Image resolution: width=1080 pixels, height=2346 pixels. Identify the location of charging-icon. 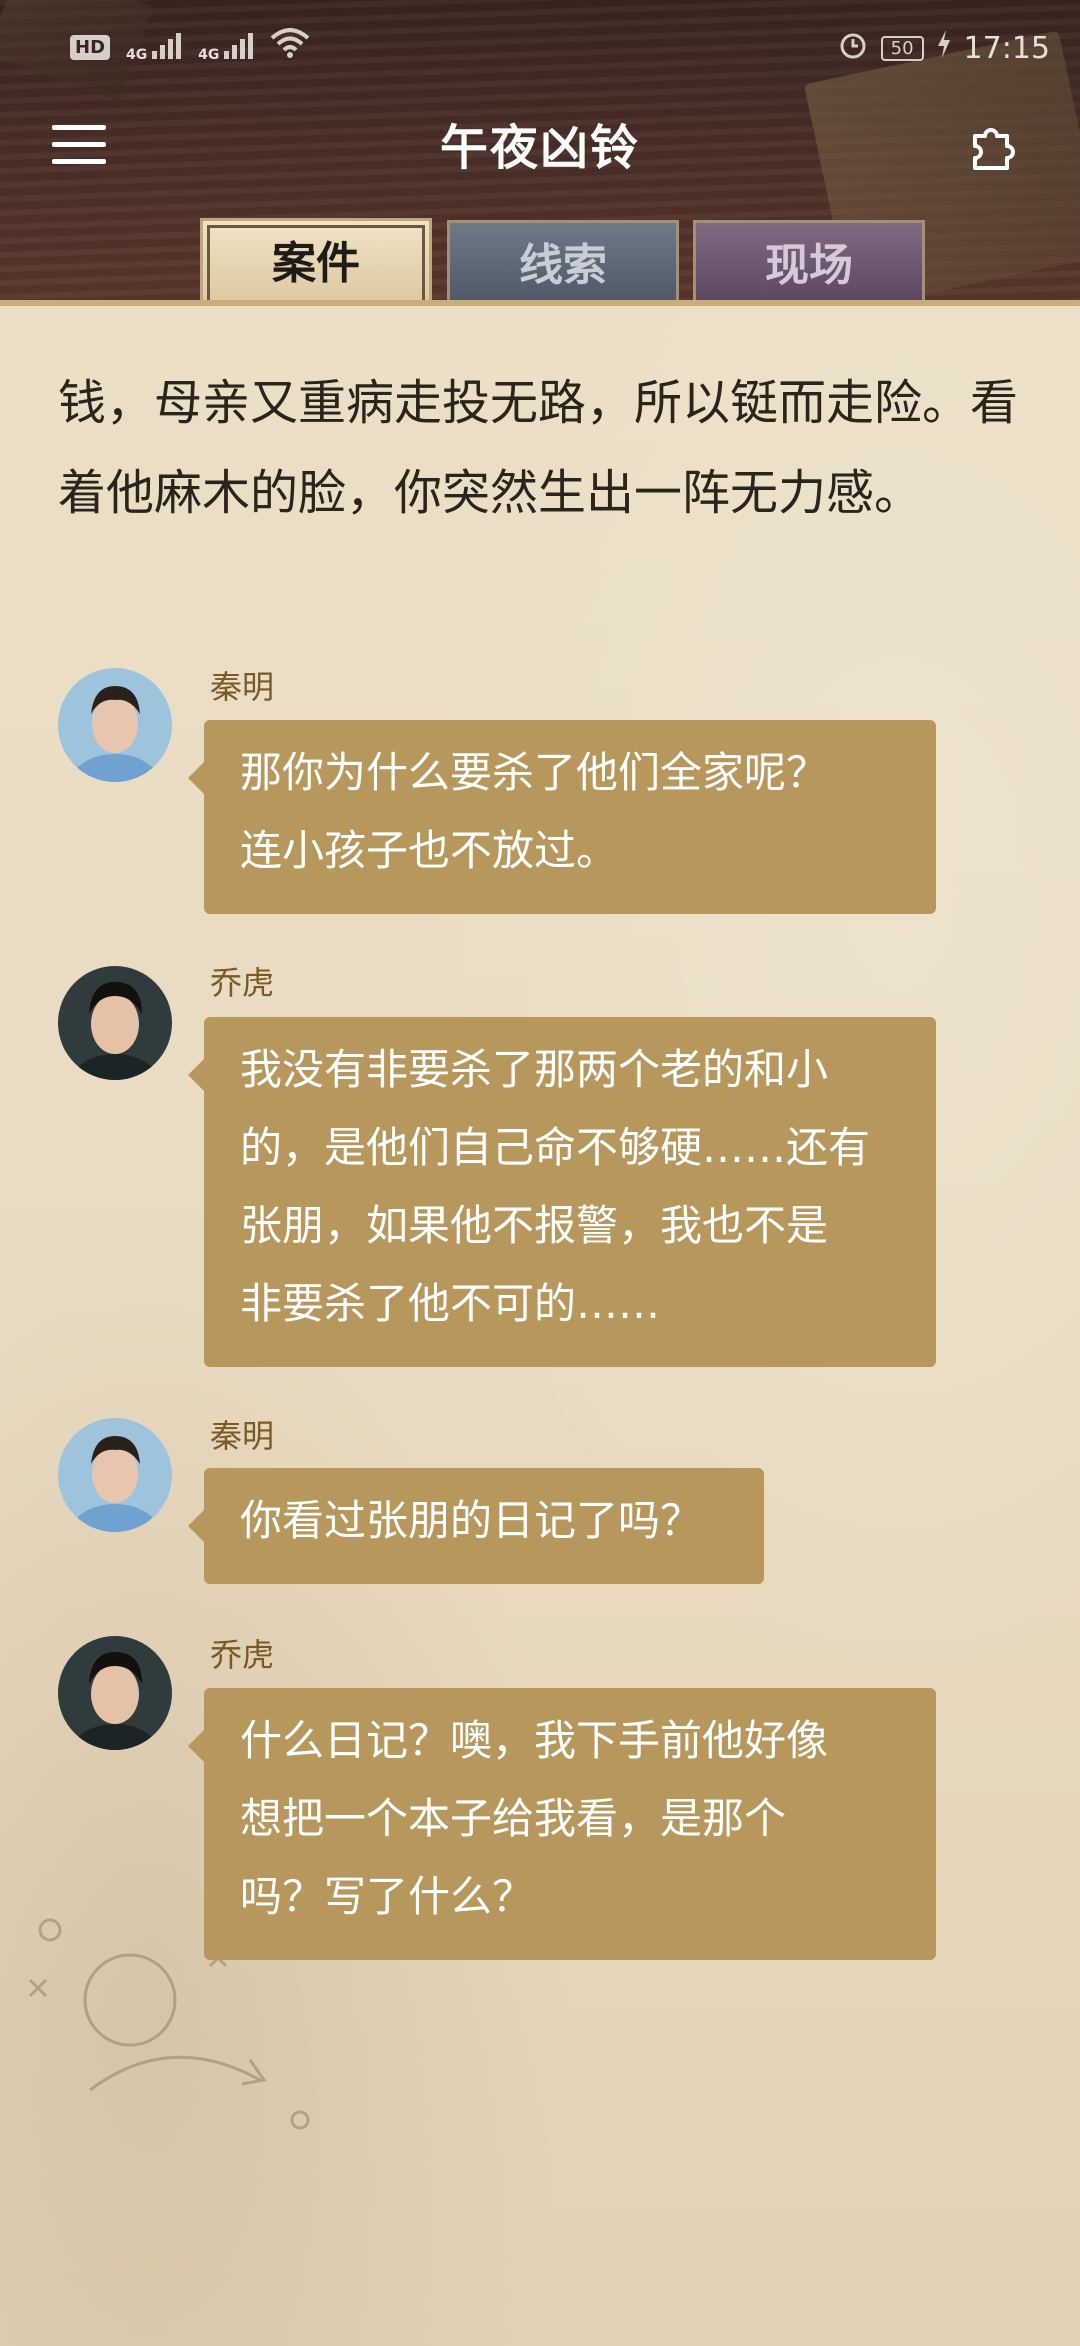
(944, 48).